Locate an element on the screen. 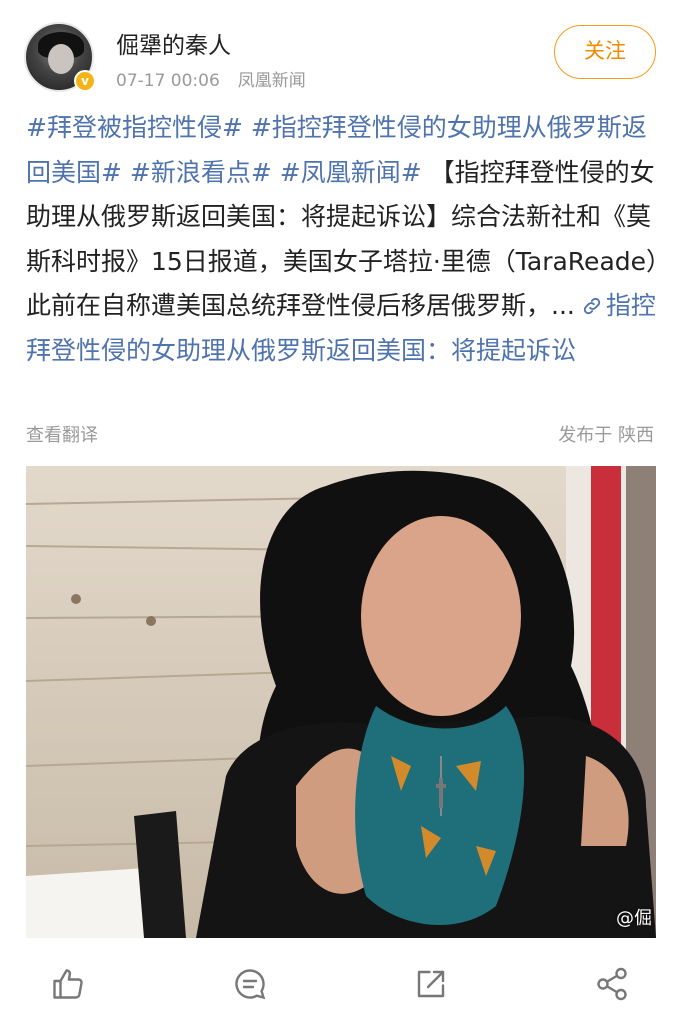 This screenshot has height=1024, width=680. face is located at coordinates (441, 616).